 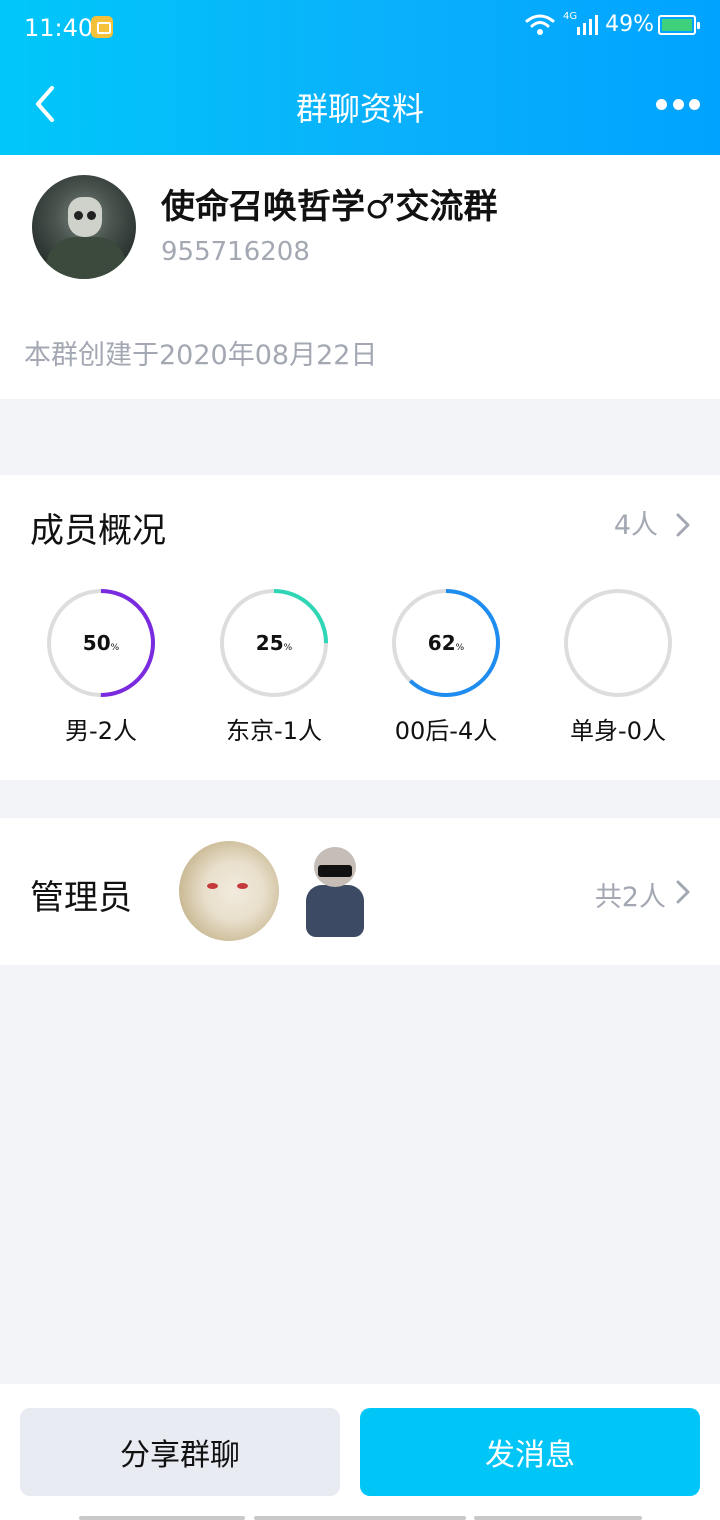 What do you see at coordinates (84, 227) in the screenshot?
I see `group-avatar` at bounding box center [84, 227].